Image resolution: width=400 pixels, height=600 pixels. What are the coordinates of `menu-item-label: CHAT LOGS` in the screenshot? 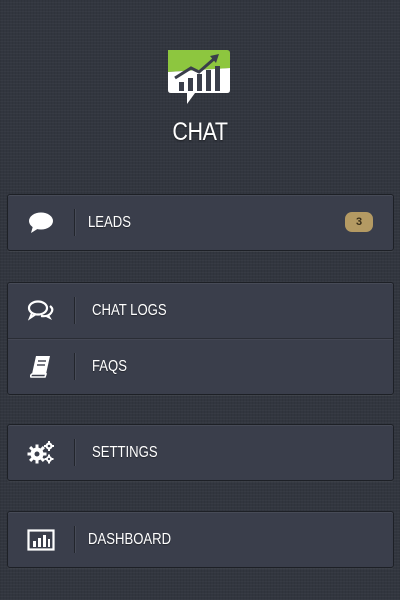 It's located at (129, 310).